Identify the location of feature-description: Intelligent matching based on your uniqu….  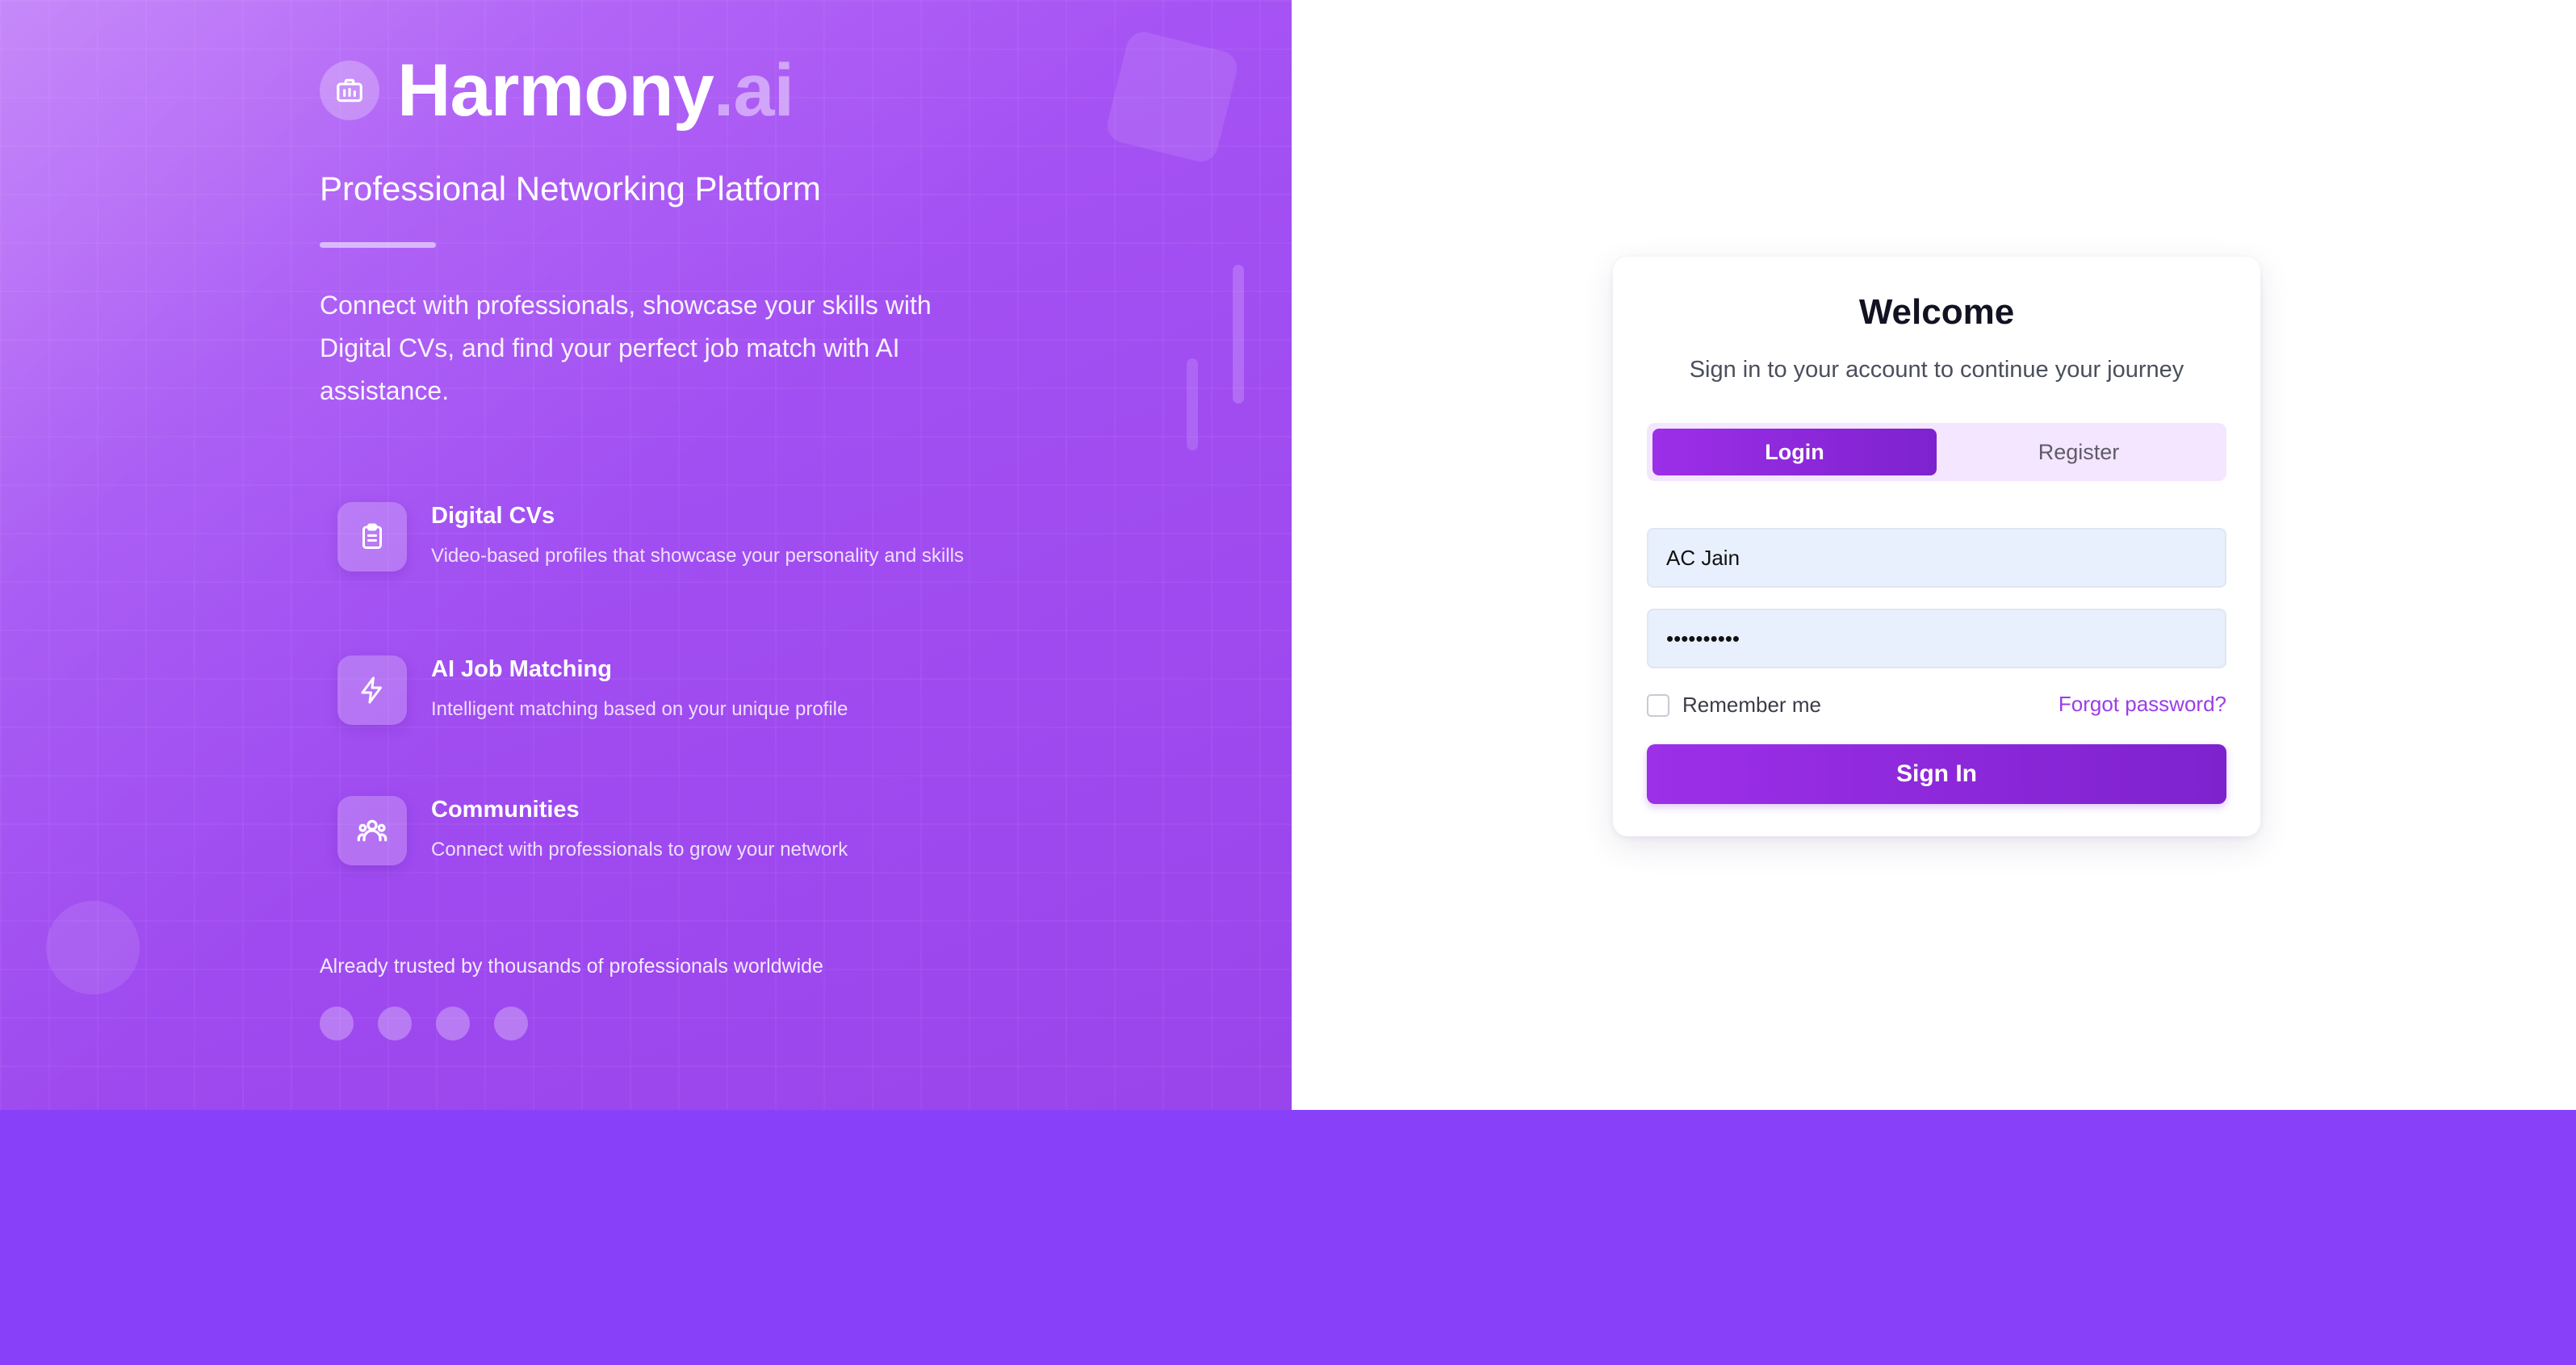
(639, 708).